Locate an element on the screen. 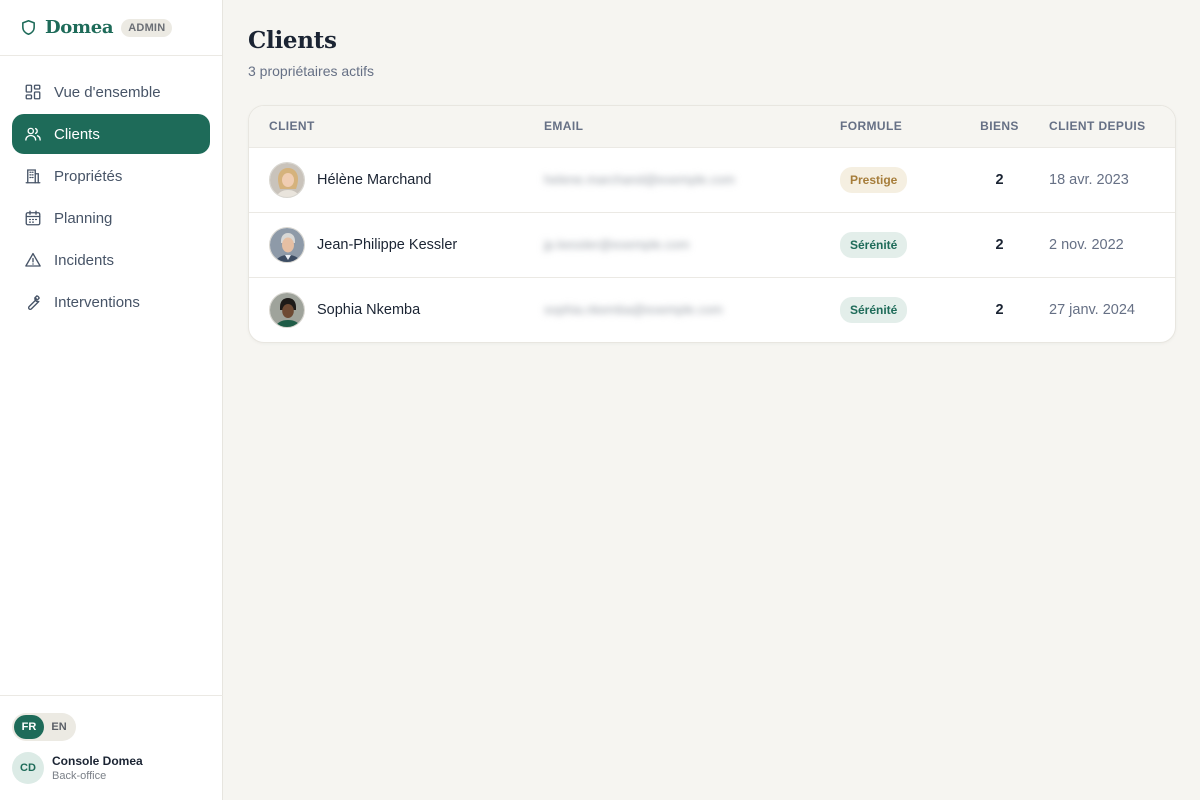  sidebar-item-label: Incidents is located at coordinates (84, 260).